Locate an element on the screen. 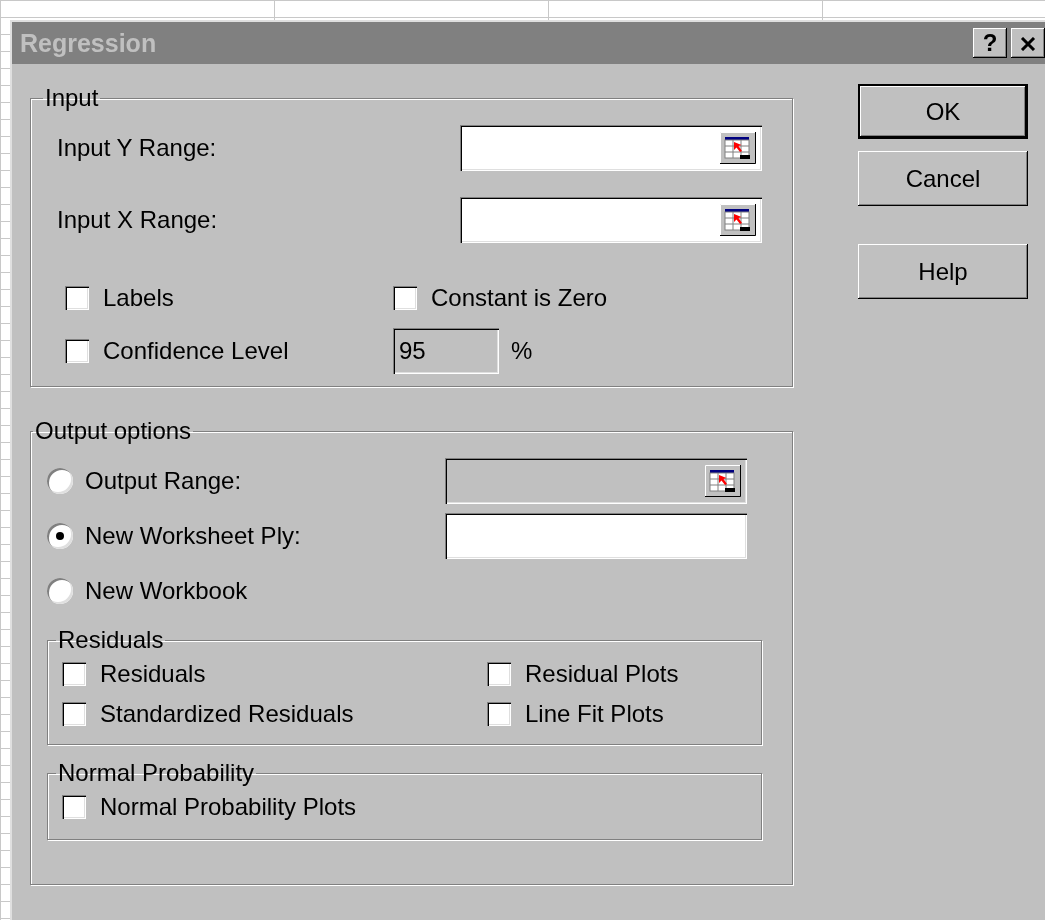 The height and width of the screenshot is (920, 1045). group-title: Output options is located at coordinates (113, 431).